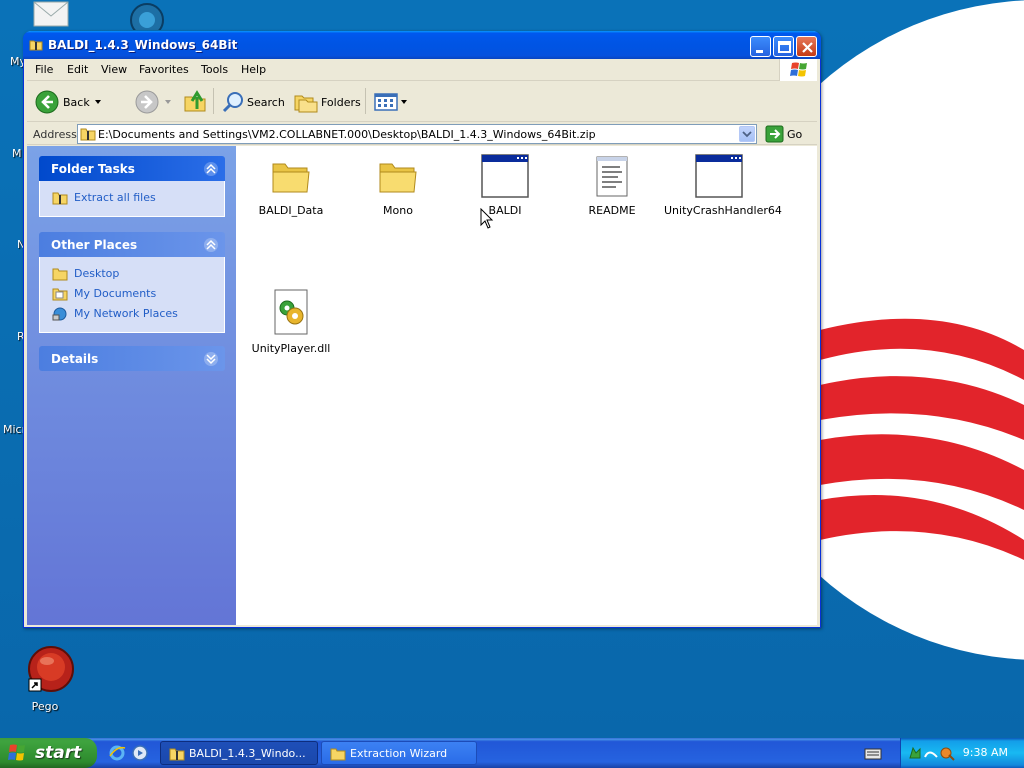 The image size is (1024, 768). I want to click on close-icon, so click(807, 47).